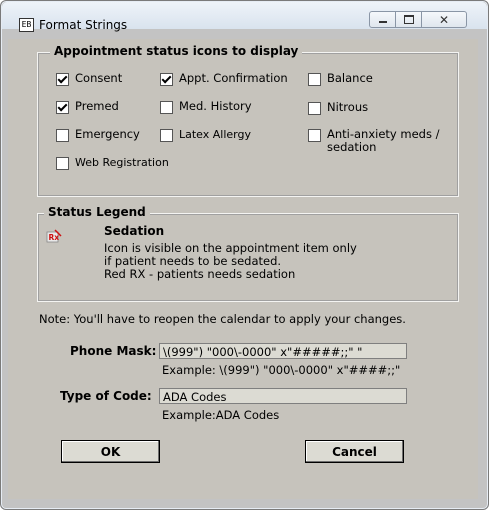 This screenshot has height=510, width=489. I want to click on emergency-label: Emergency, so click(107, 134).